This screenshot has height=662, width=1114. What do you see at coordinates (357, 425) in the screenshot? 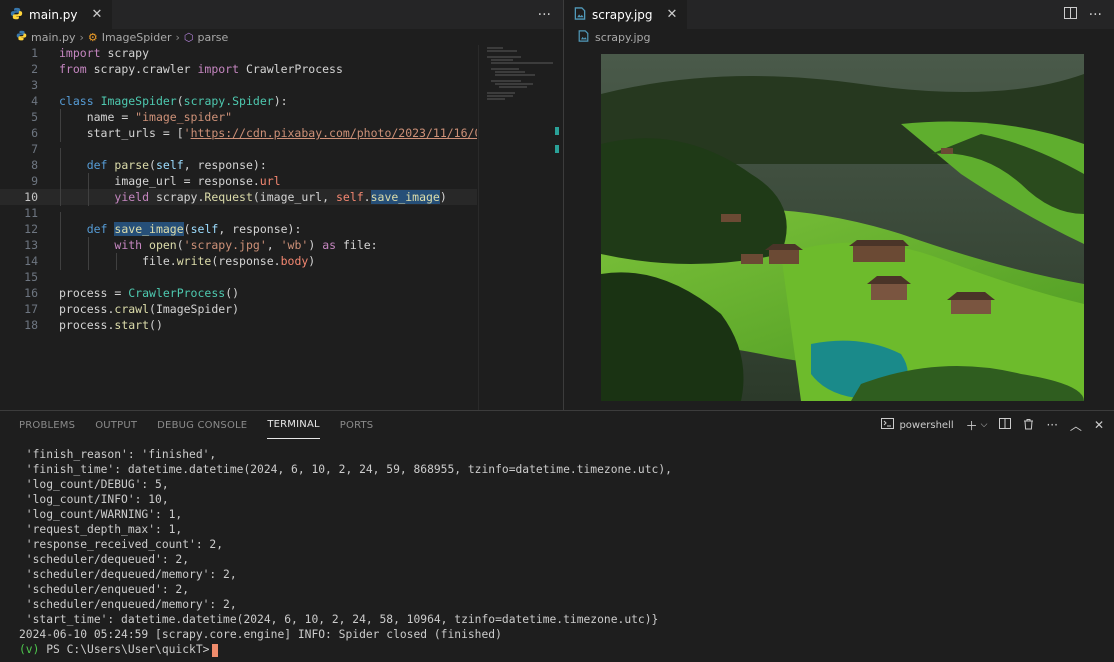
I see `tab-ports: PORTS` at bounding box center [357, 425].